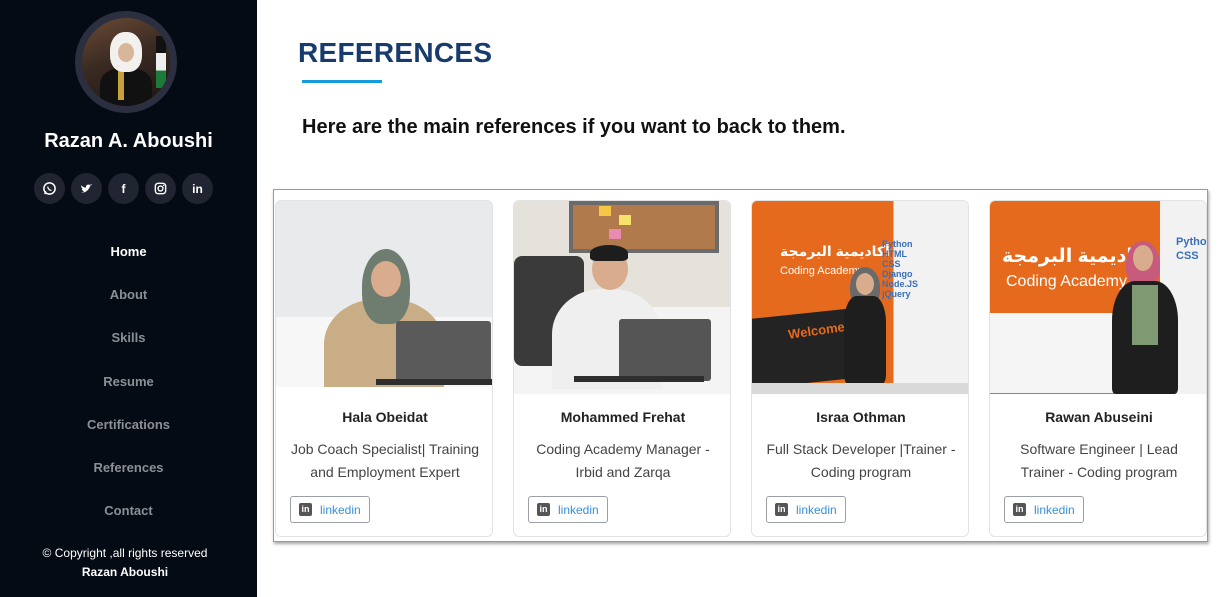 Image resolution: width=1224 pixels, height=597 pixels. I want to click on reference-name: Rawan Abuseini, so click(1099, 417).